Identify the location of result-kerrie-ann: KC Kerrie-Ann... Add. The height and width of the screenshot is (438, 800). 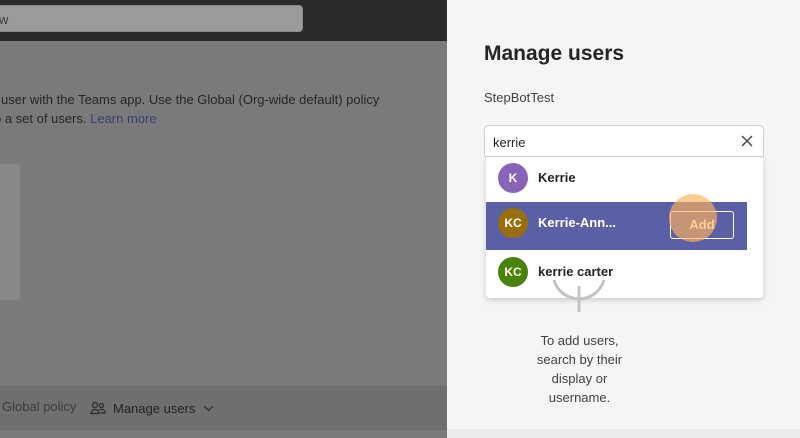
(616, 226).